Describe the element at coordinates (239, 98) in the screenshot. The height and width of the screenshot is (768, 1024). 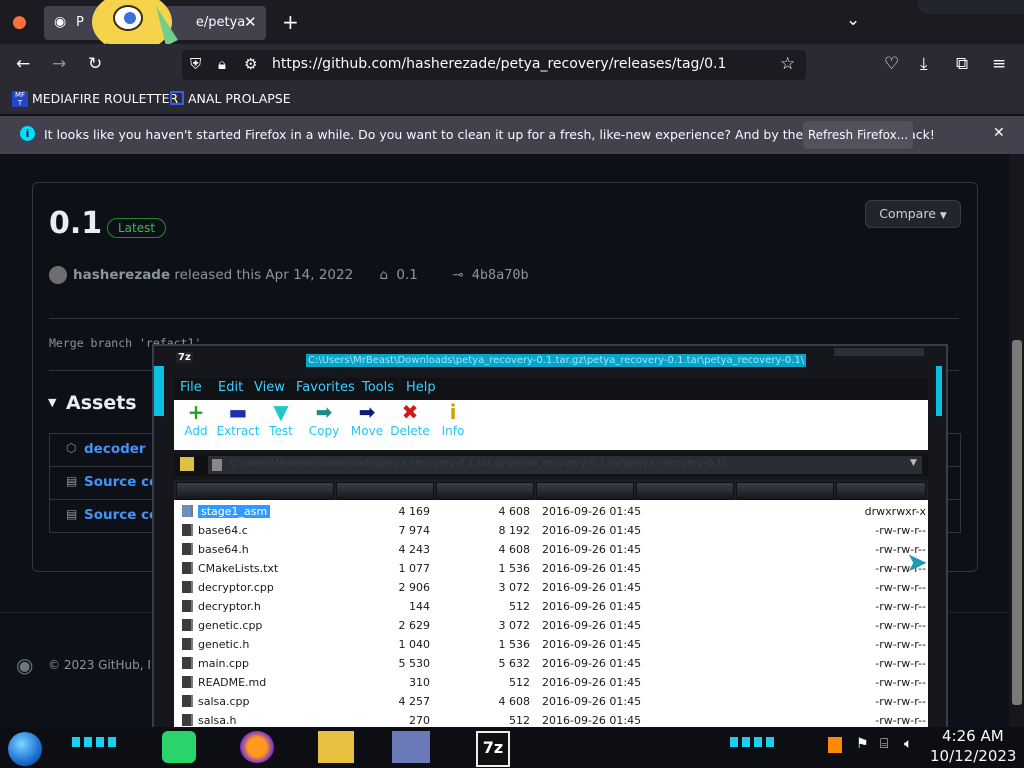
I see `bookmark-2: ANAL PROLAPSE` at that location.